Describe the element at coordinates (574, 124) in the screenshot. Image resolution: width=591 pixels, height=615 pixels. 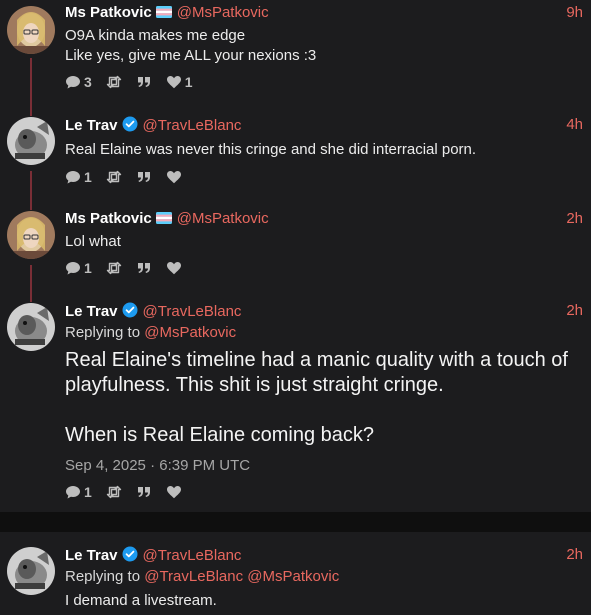
I see `timestamp: 4h` at that location.